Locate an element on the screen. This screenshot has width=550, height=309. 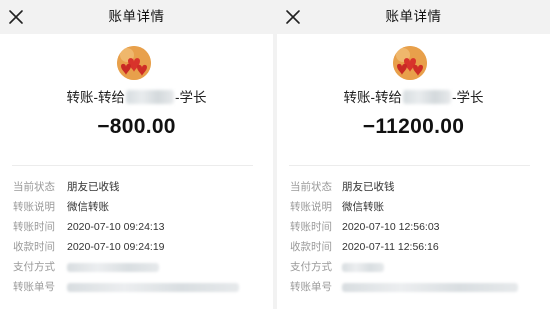
detail-value: 2020-07-10 09:24:13 is located at coordinates (116, 227).